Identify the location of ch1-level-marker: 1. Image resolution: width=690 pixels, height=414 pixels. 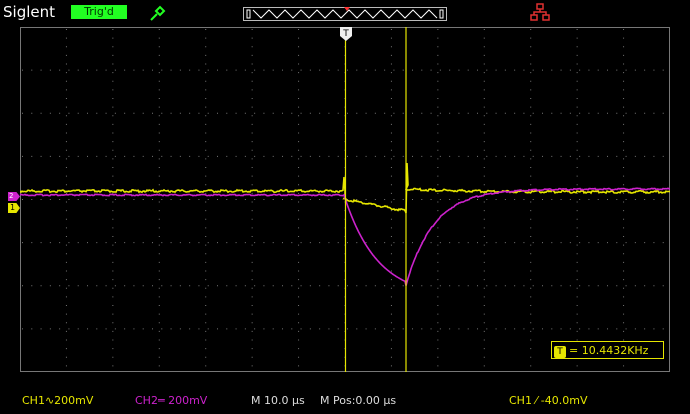
(14, 208).